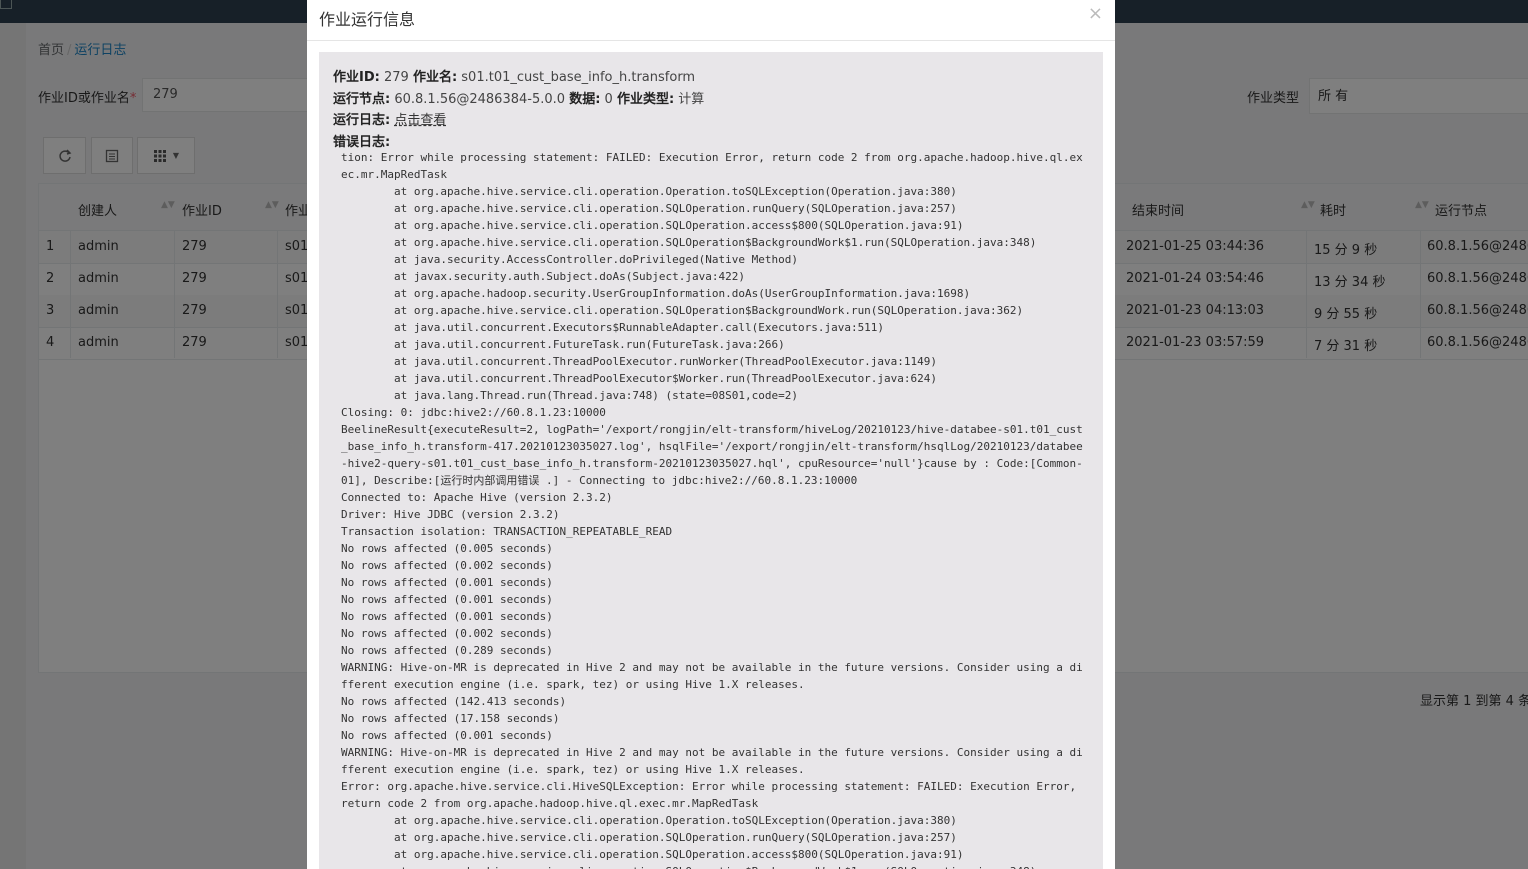 The height and width of the screenshot is (869, 1528). What do you see at coordinates (396, 77) in the screenshot?
I see `job-id-value: 279` at bounding box center [396, 77].